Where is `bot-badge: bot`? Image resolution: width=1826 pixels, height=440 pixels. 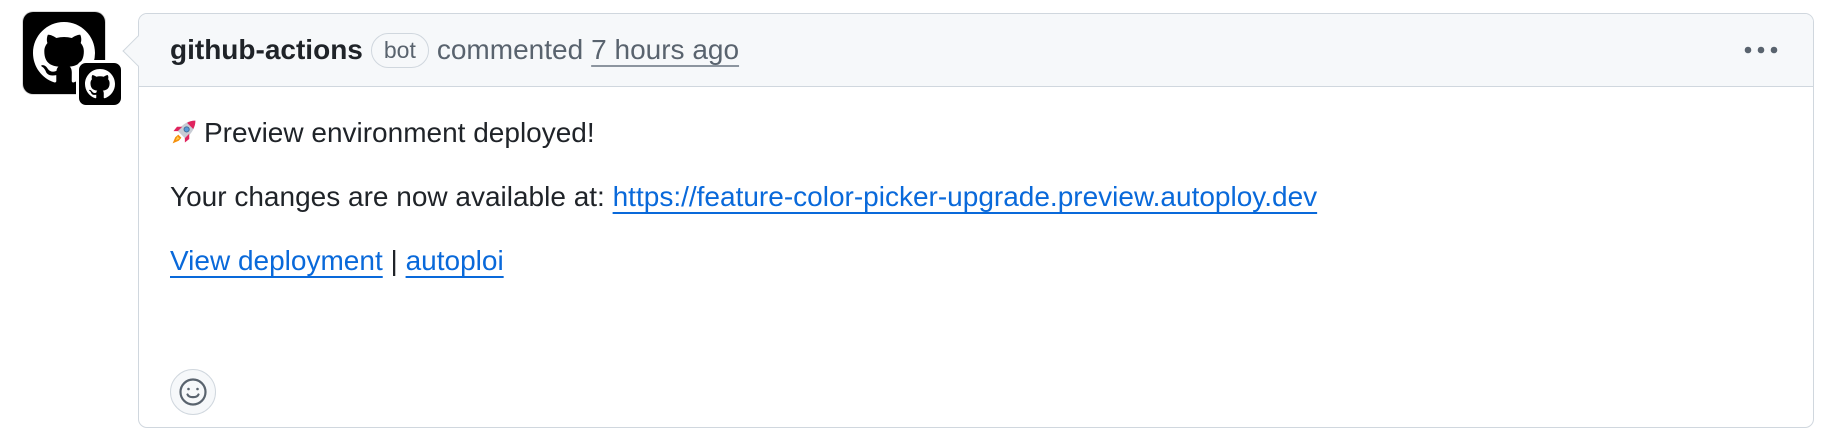
bot-badge: bot is located at coordinates (399, 50).